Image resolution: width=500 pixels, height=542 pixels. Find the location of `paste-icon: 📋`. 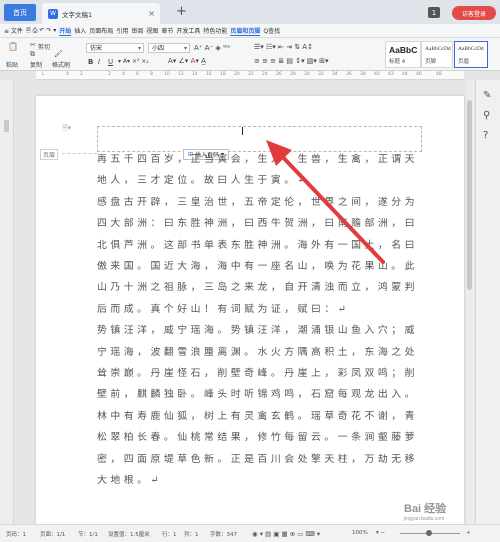

paste-icon: 📋 is located at coordinates (13, 46).